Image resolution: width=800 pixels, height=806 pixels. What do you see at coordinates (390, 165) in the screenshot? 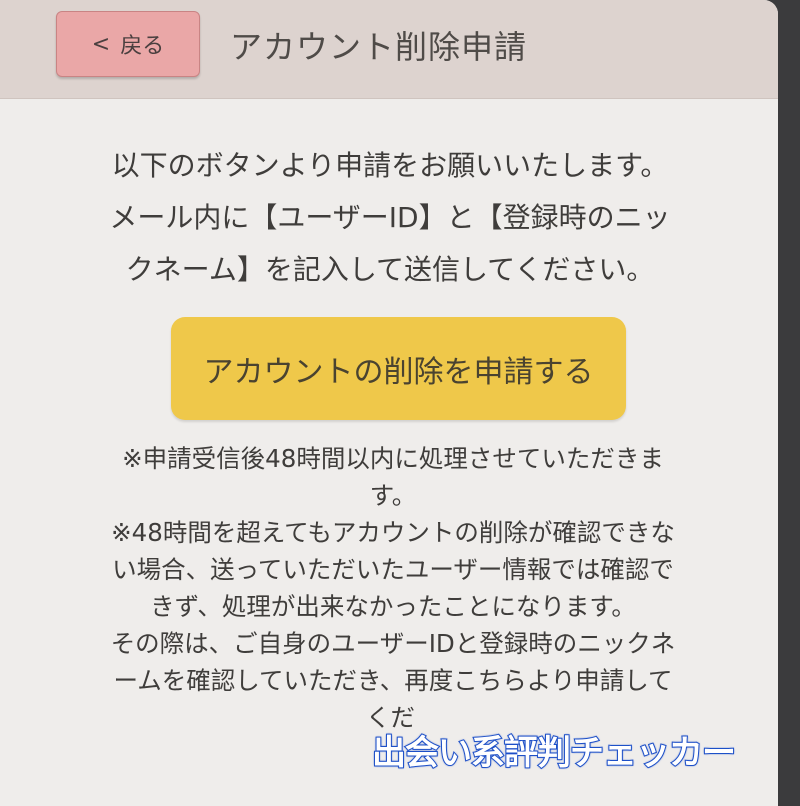
I see `intro-line: 以下のボタンより申請をお願いいたします。` at bounding box center [390, 165].